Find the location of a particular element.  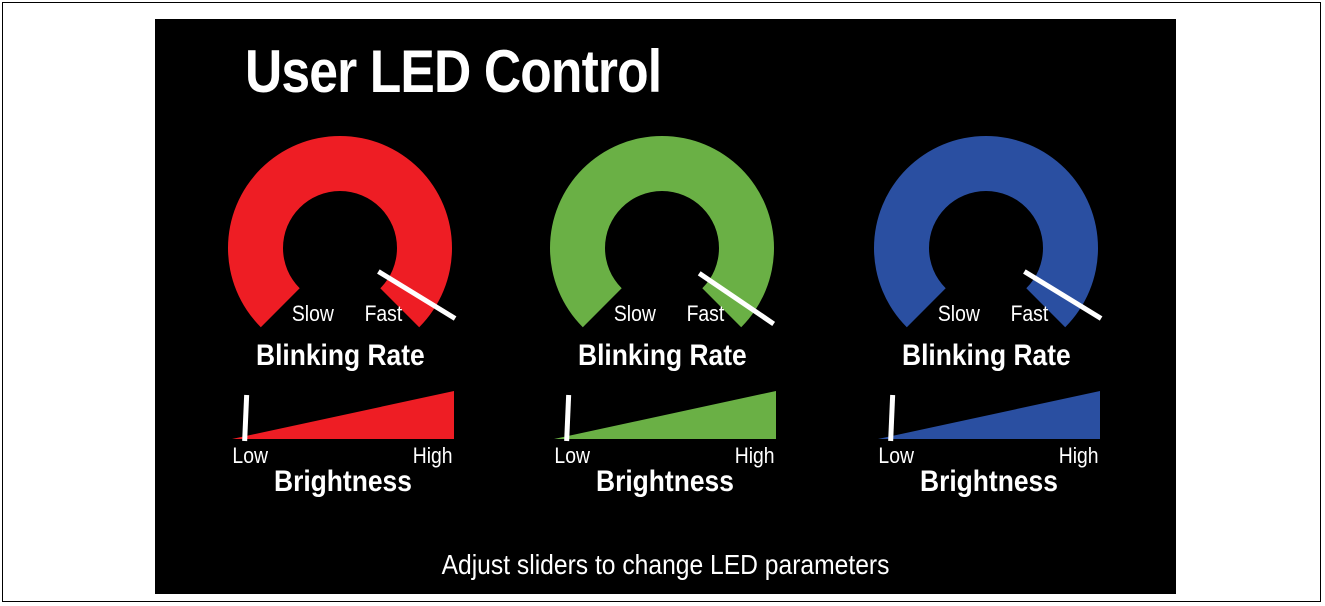

blinking-rate-dial-blue is located at coordinates (994, 236).